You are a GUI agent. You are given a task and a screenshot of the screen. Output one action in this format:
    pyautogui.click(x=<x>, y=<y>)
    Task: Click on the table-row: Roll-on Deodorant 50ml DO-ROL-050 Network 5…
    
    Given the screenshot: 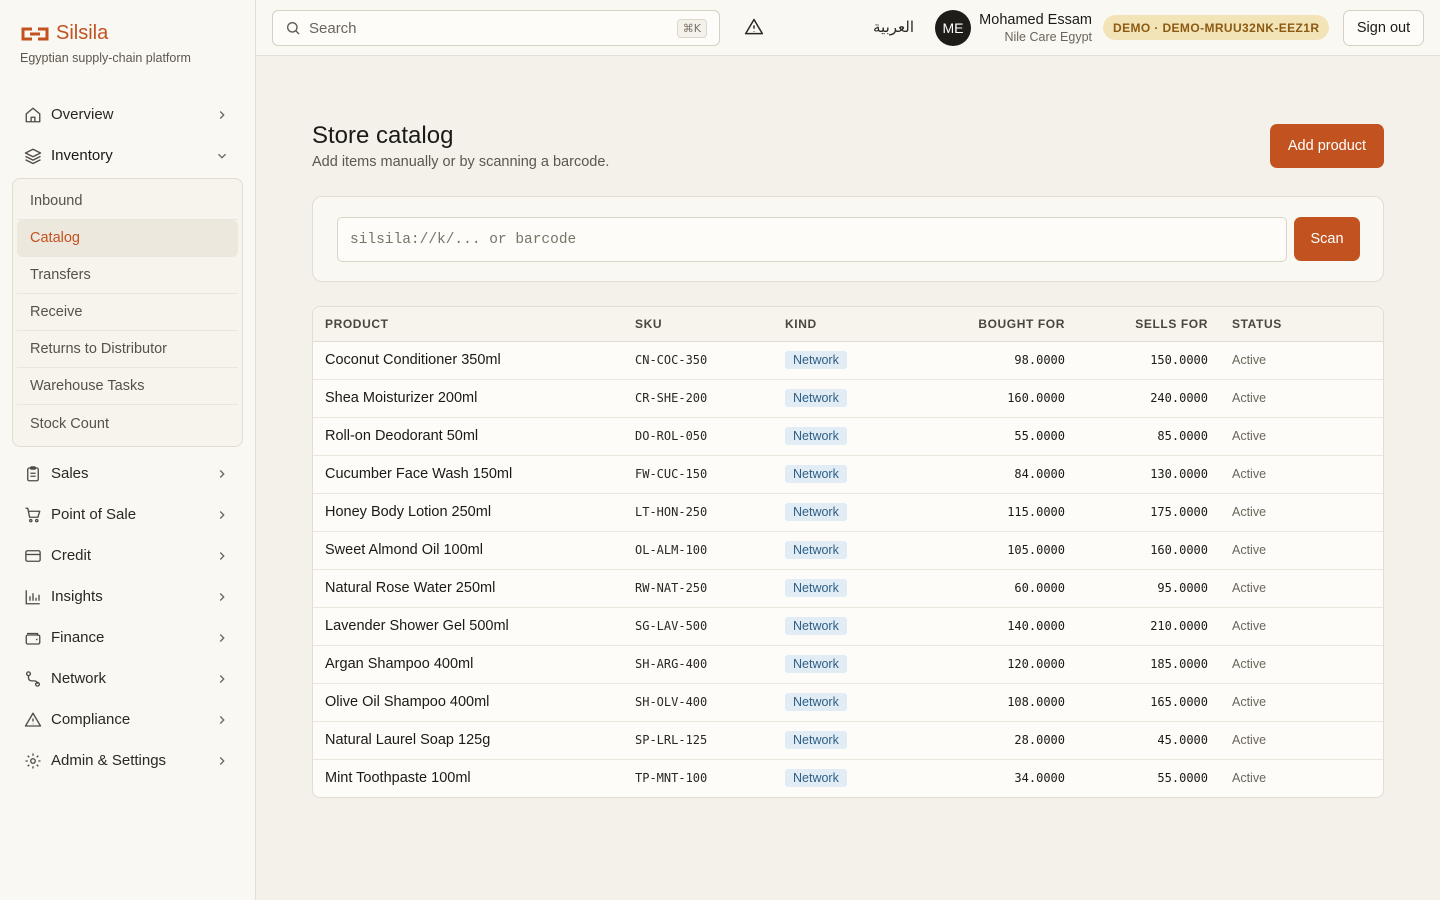 What is the action you would take?
    pyautogui.click(x=848, y=436)
    